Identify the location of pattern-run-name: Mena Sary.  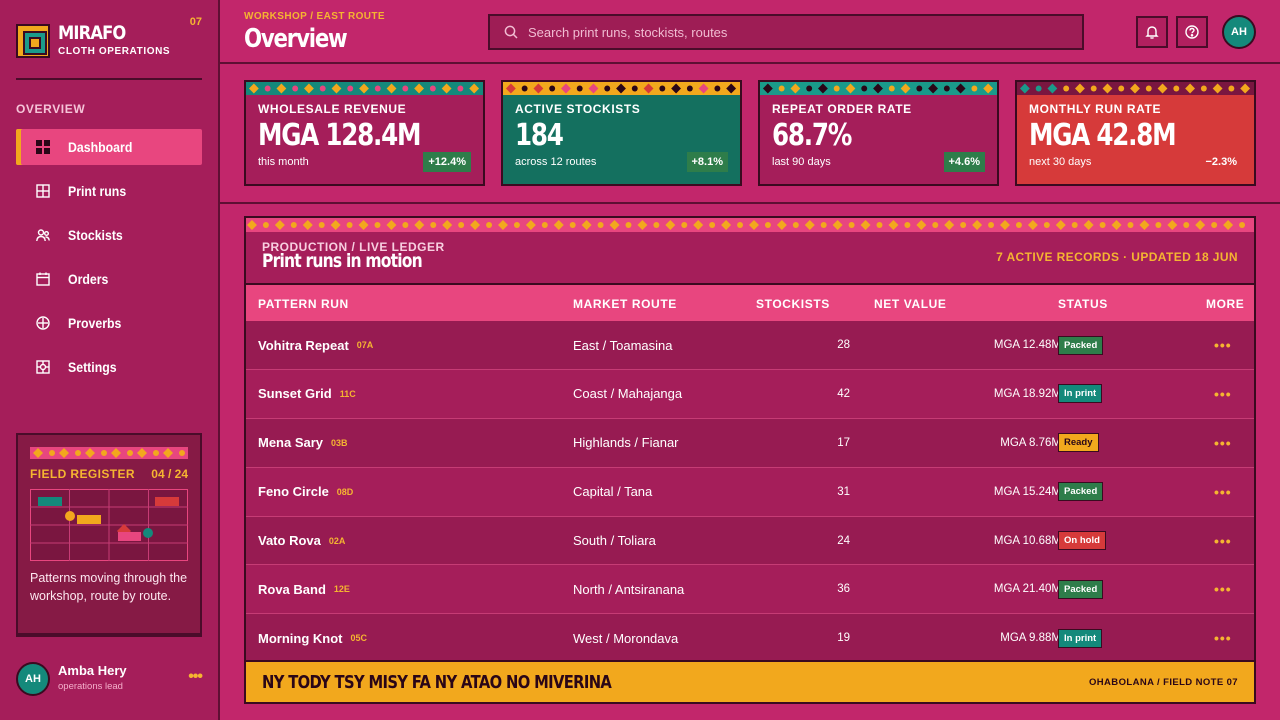
(291, 443).